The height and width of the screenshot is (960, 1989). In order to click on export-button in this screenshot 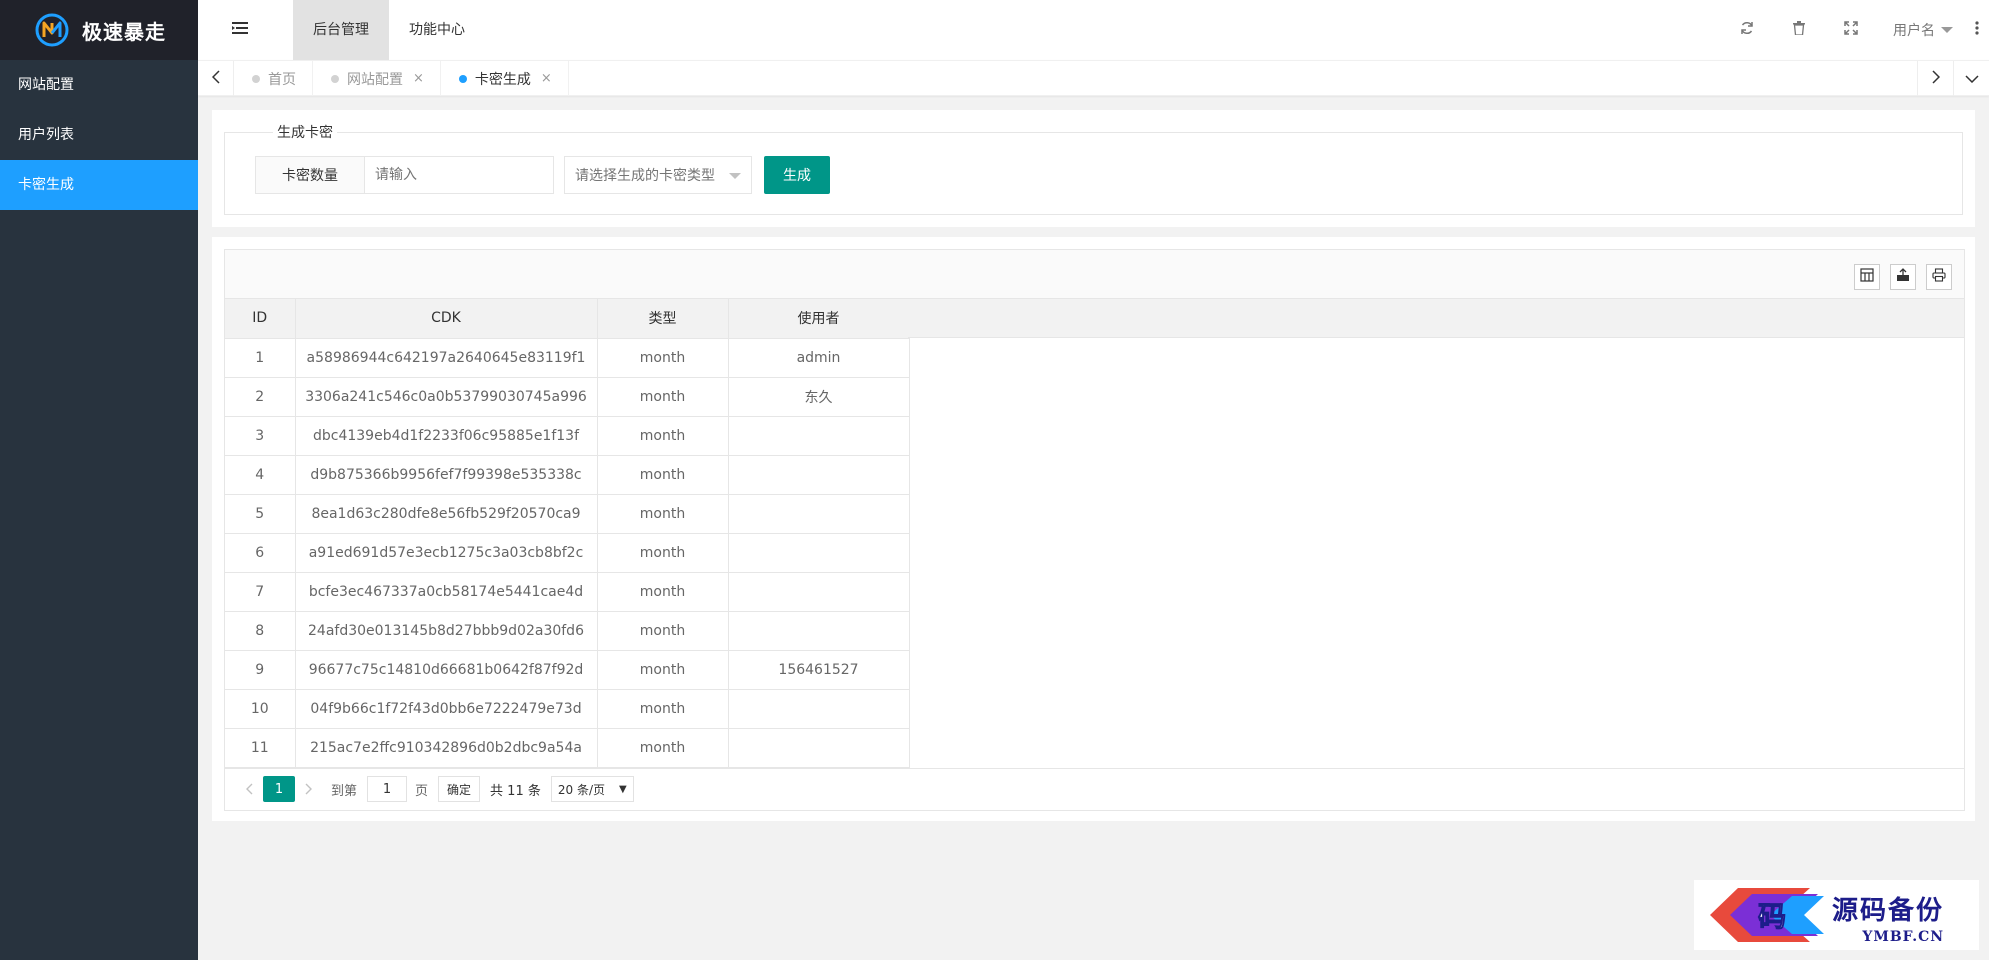, I will do `click(1903, 277)`.